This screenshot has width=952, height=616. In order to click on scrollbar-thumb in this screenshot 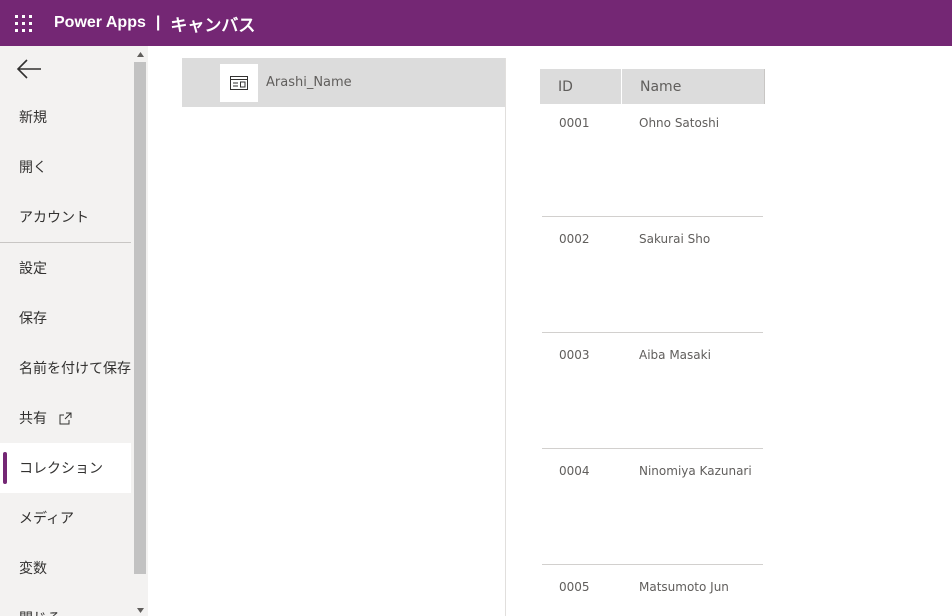, I will do `click(140, 318)`.